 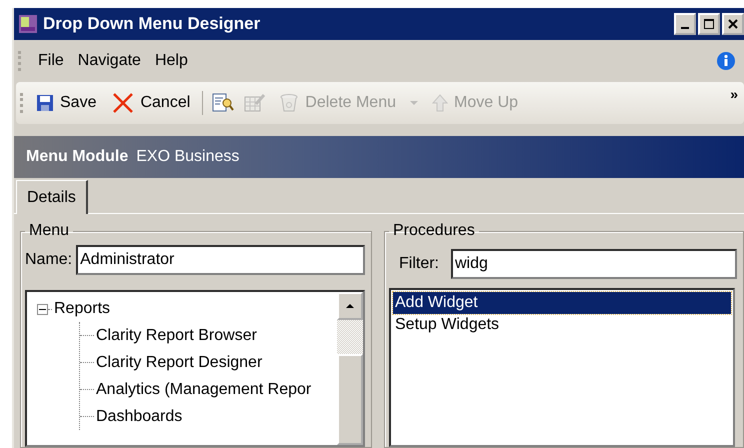 What do you see at coordinates (151, 103) in the screenshot?
I see `cancel-button: Cancel` at bounding box center [151, 103].